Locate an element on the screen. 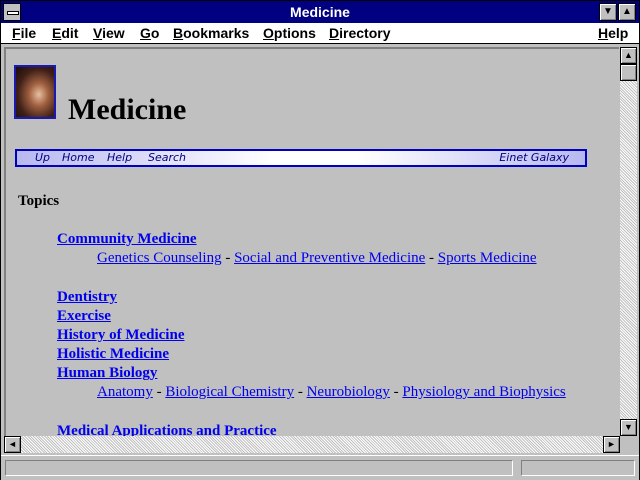  vertical-scroll-track is located at coordinates (628, 241).